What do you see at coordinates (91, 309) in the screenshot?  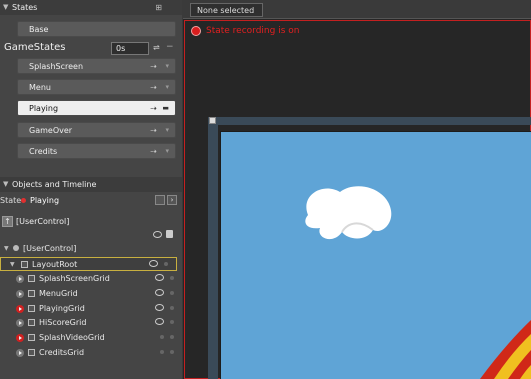 I see `tree-item-playinggrid: PlayingGrid` at bounding box center [91, 309].